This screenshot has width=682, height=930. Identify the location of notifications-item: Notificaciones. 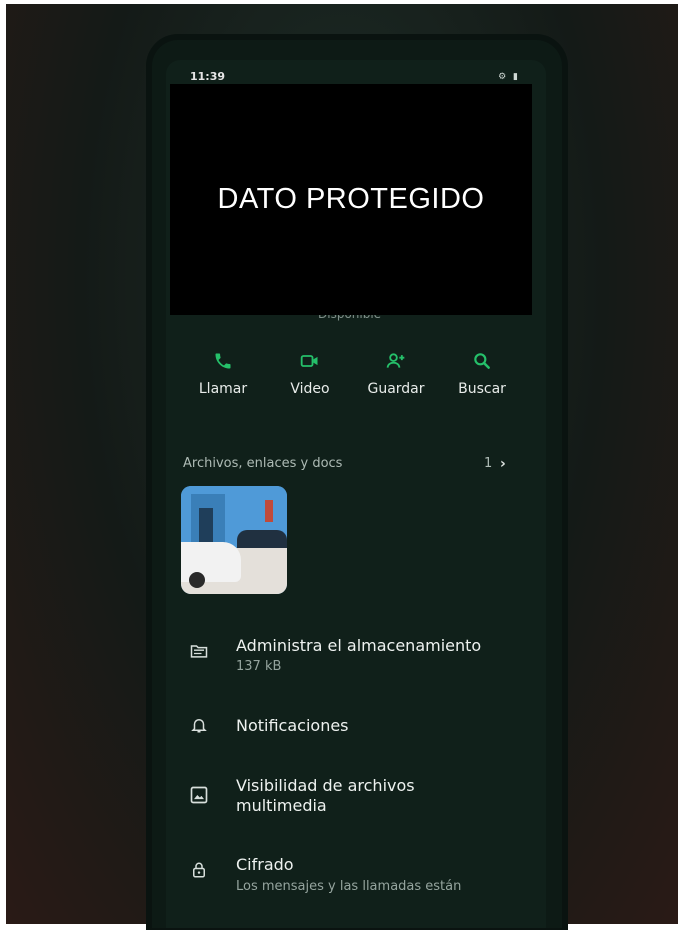
(351, 728).